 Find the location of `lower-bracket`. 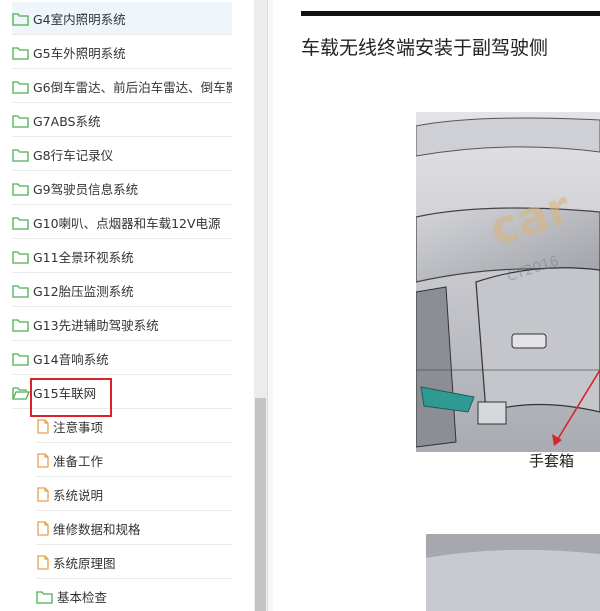

lower-bracket is located at coordinates (492, 413).